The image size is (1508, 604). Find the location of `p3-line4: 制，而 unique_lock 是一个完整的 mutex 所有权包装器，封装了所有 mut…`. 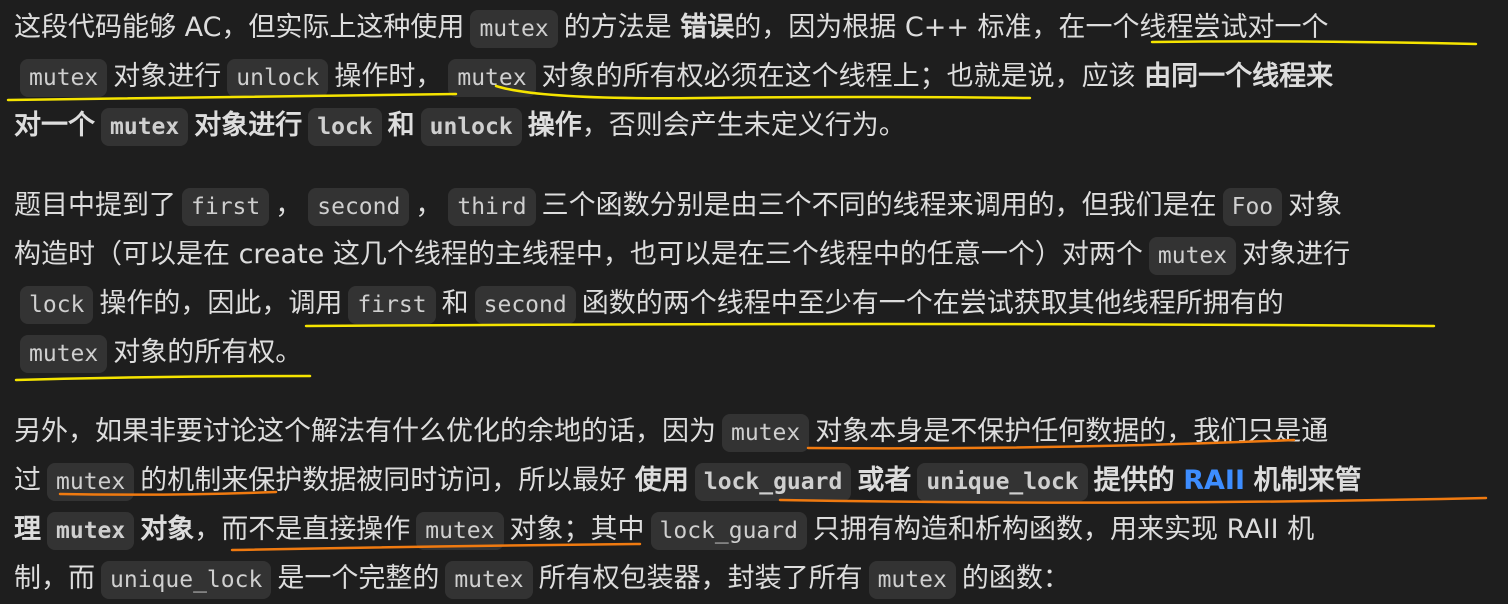

p3-line4: 制，而 unique_lock 是一个完整的 mutex 所有权包装器，封装了所有 mut… is located at coordinates (542, 579).